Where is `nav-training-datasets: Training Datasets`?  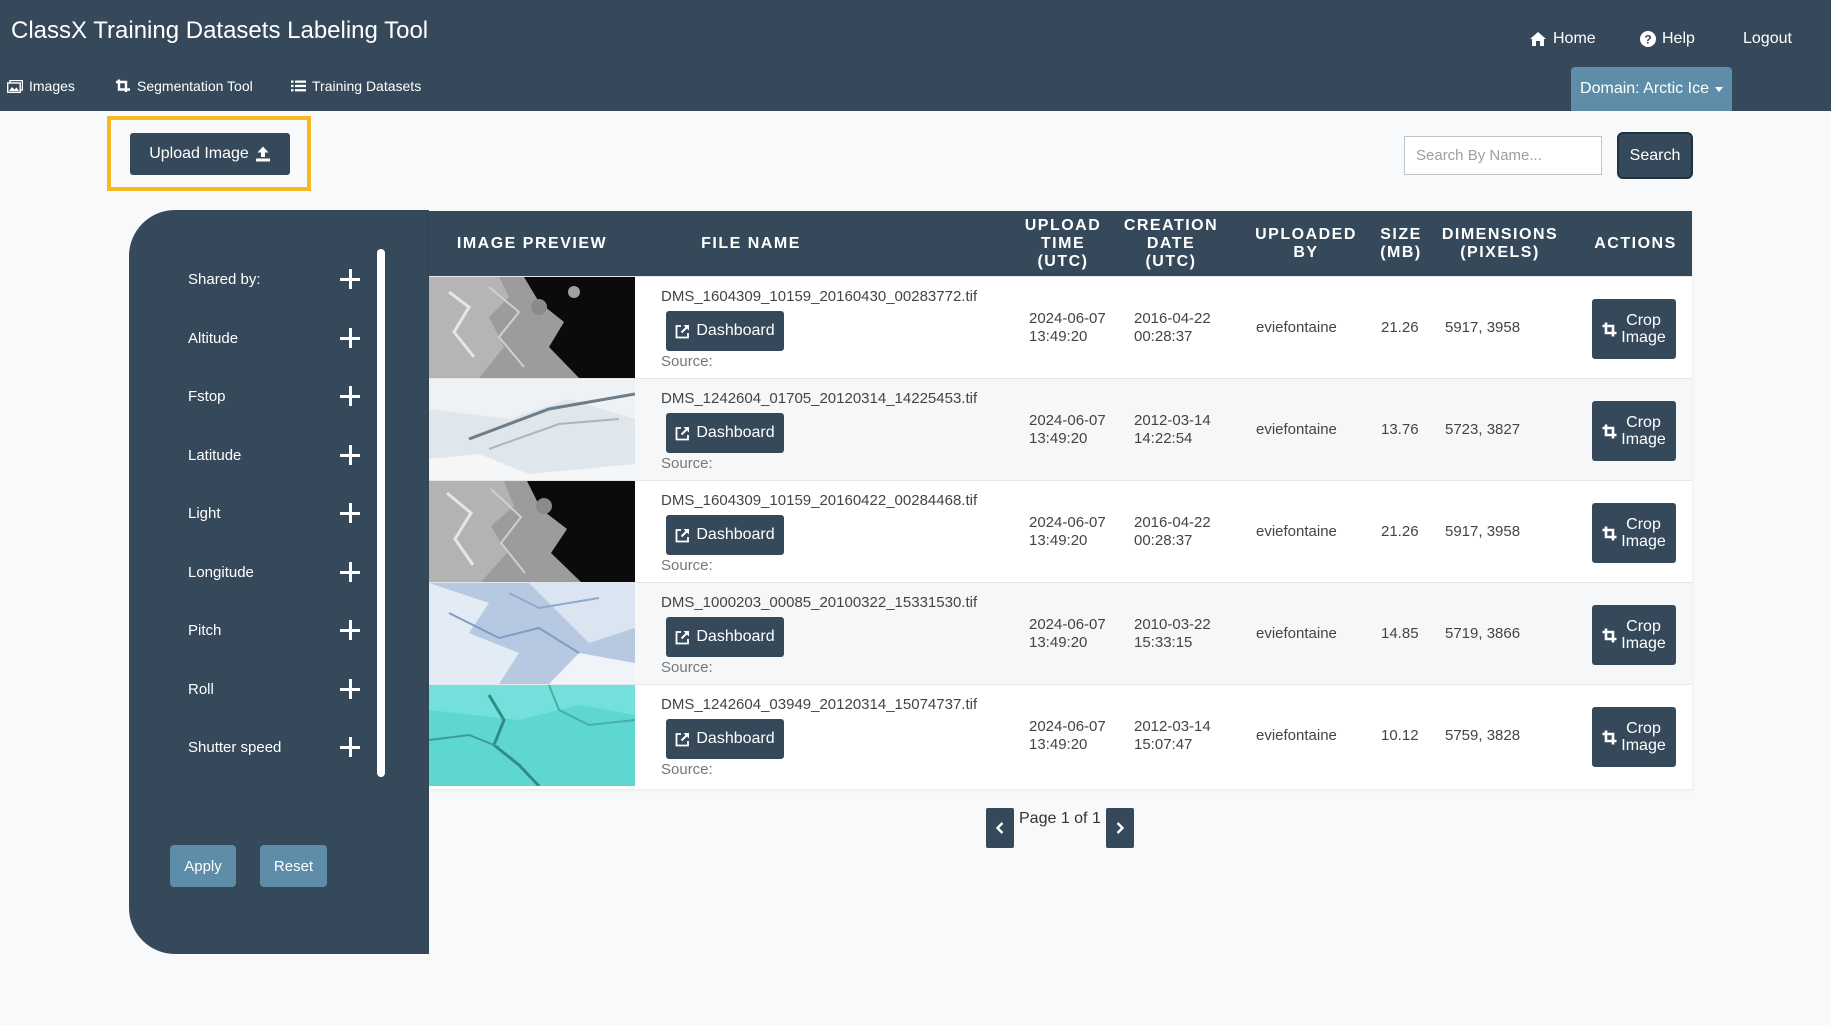
nav-training-datasets: Training Datasets is located at coordinates (356, 86).